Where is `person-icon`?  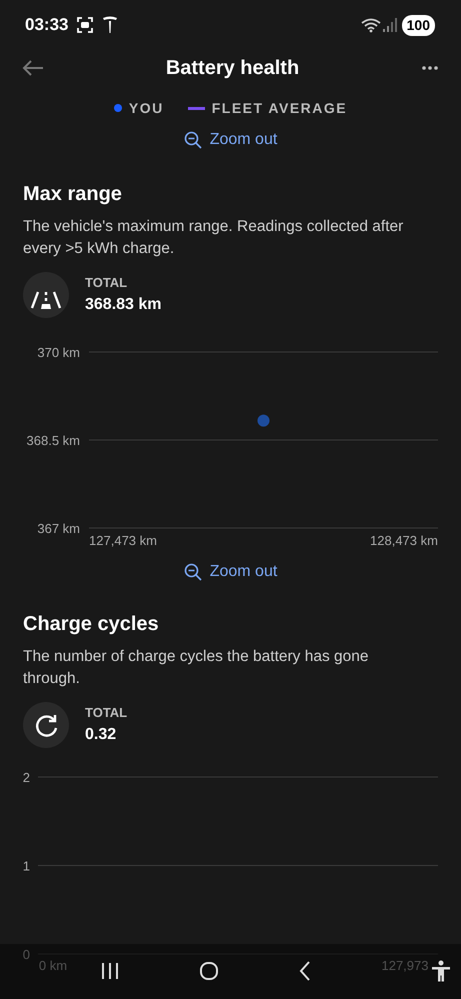 person-icon is located at coordinates (441, 971).